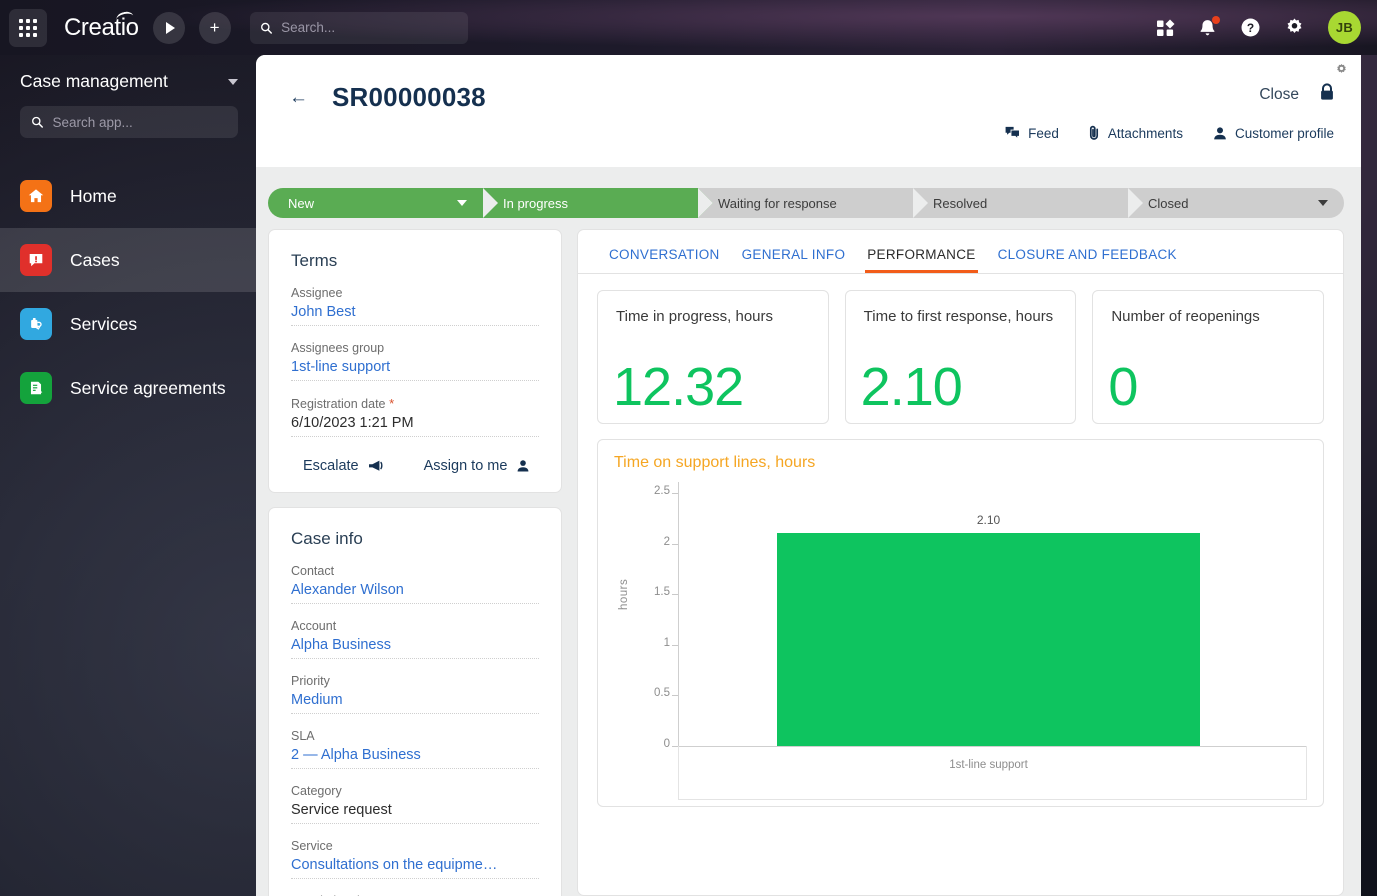 The height and width of the screenshot is (896, 1377). What do you see at coordinates (988, 765) in the screenshot?
I see `x-axis-category-label: 1st-line support` at bounding box center [988, 765].